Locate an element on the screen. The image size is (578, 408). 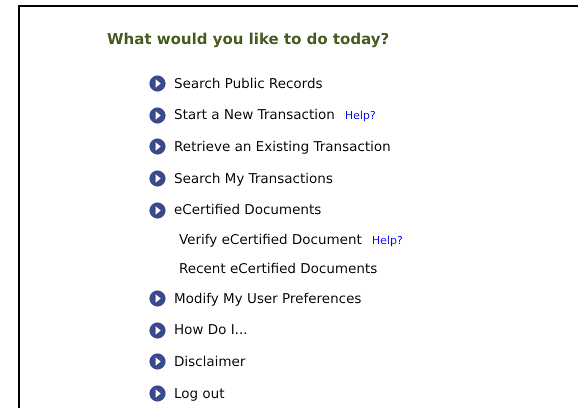
menu-link: Search Public Records is located at coordinates (248, 84).